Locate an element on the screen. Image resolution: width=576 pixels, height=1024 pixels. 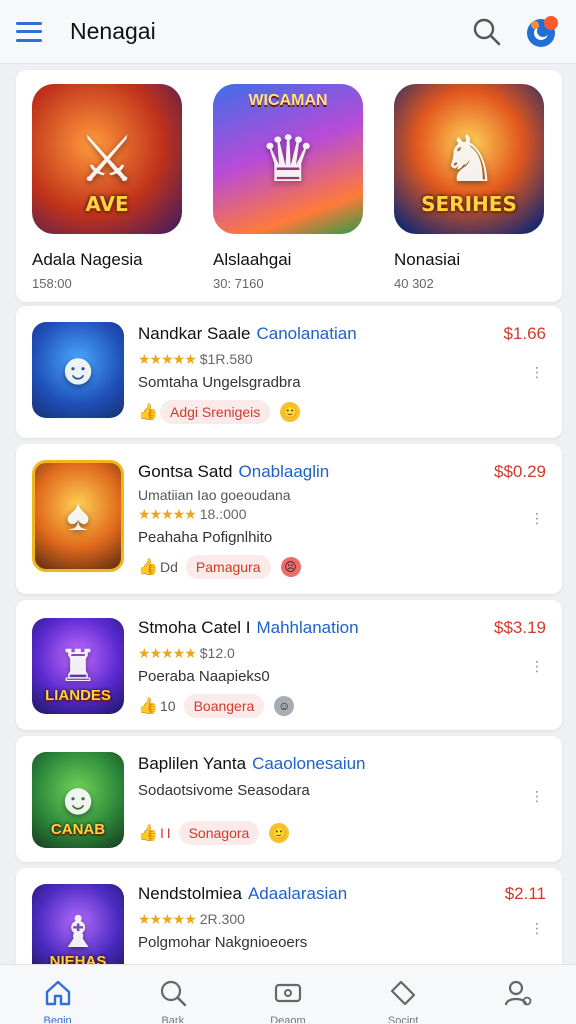
app-thumbnail: ♠ is located at coordinates (78, 516).